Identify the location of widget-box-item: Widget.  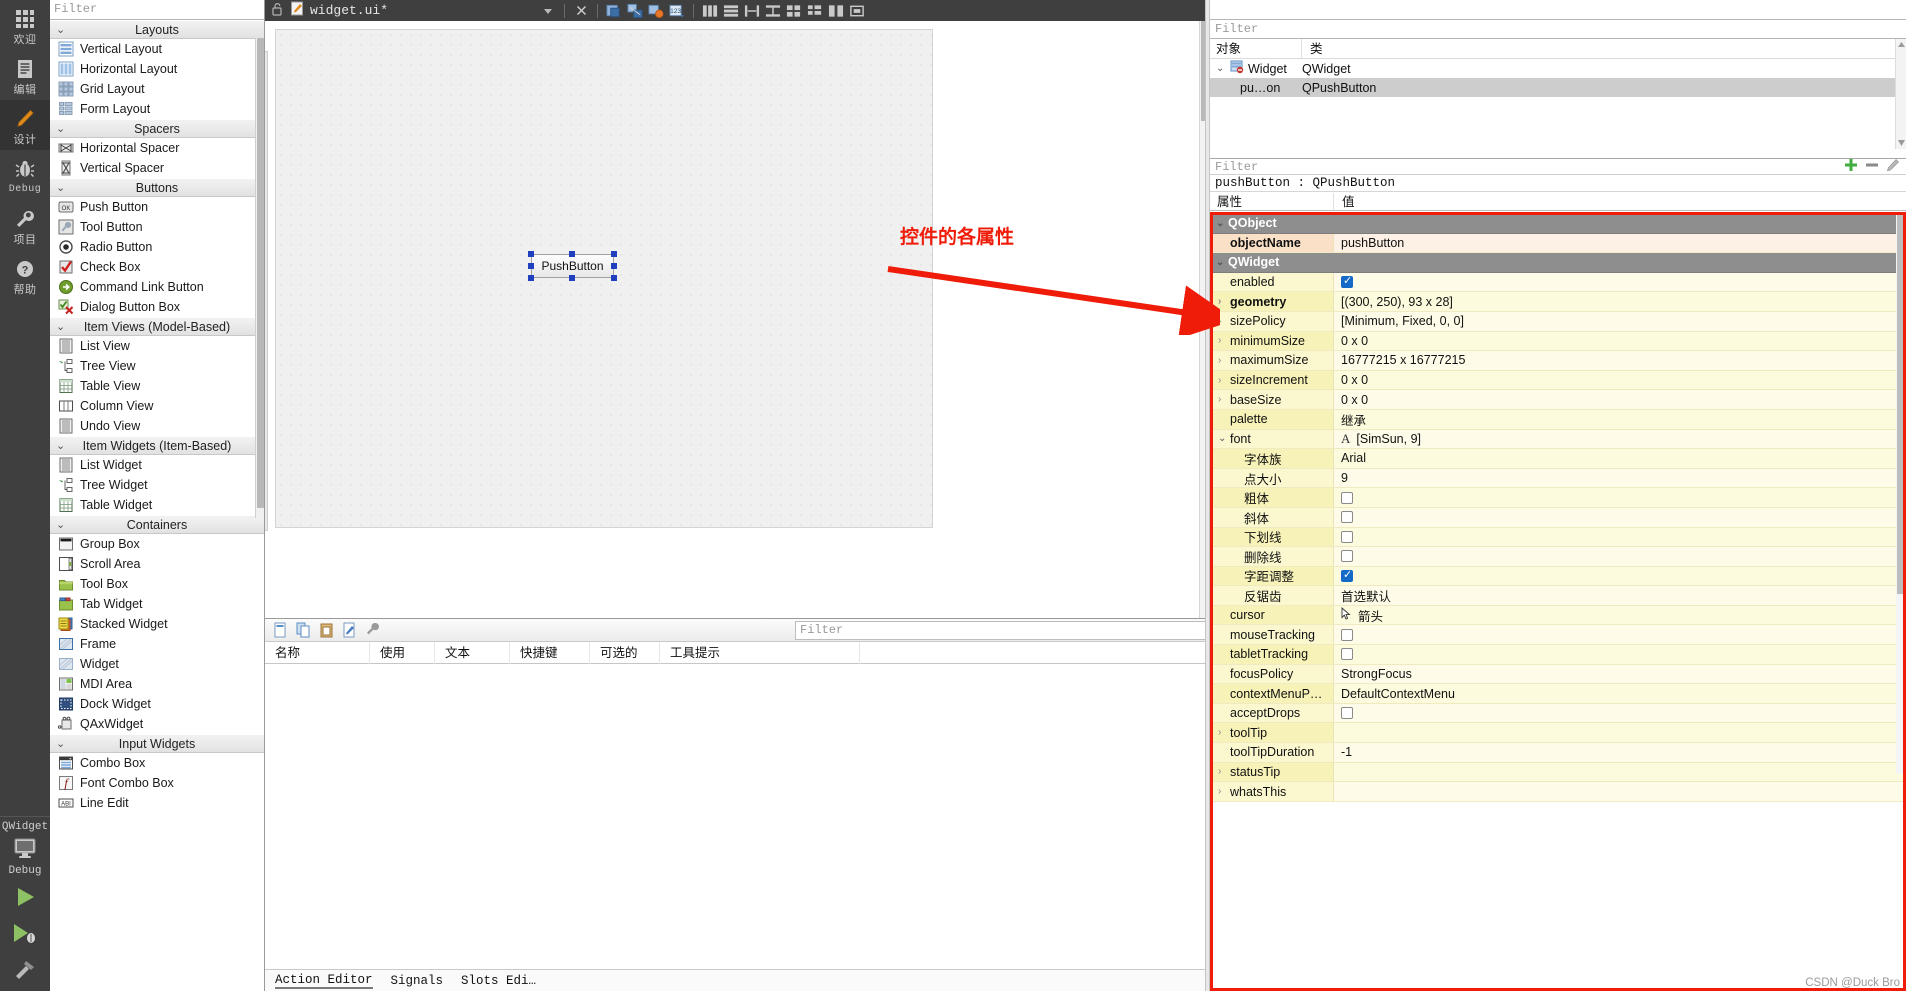
(157, 664).